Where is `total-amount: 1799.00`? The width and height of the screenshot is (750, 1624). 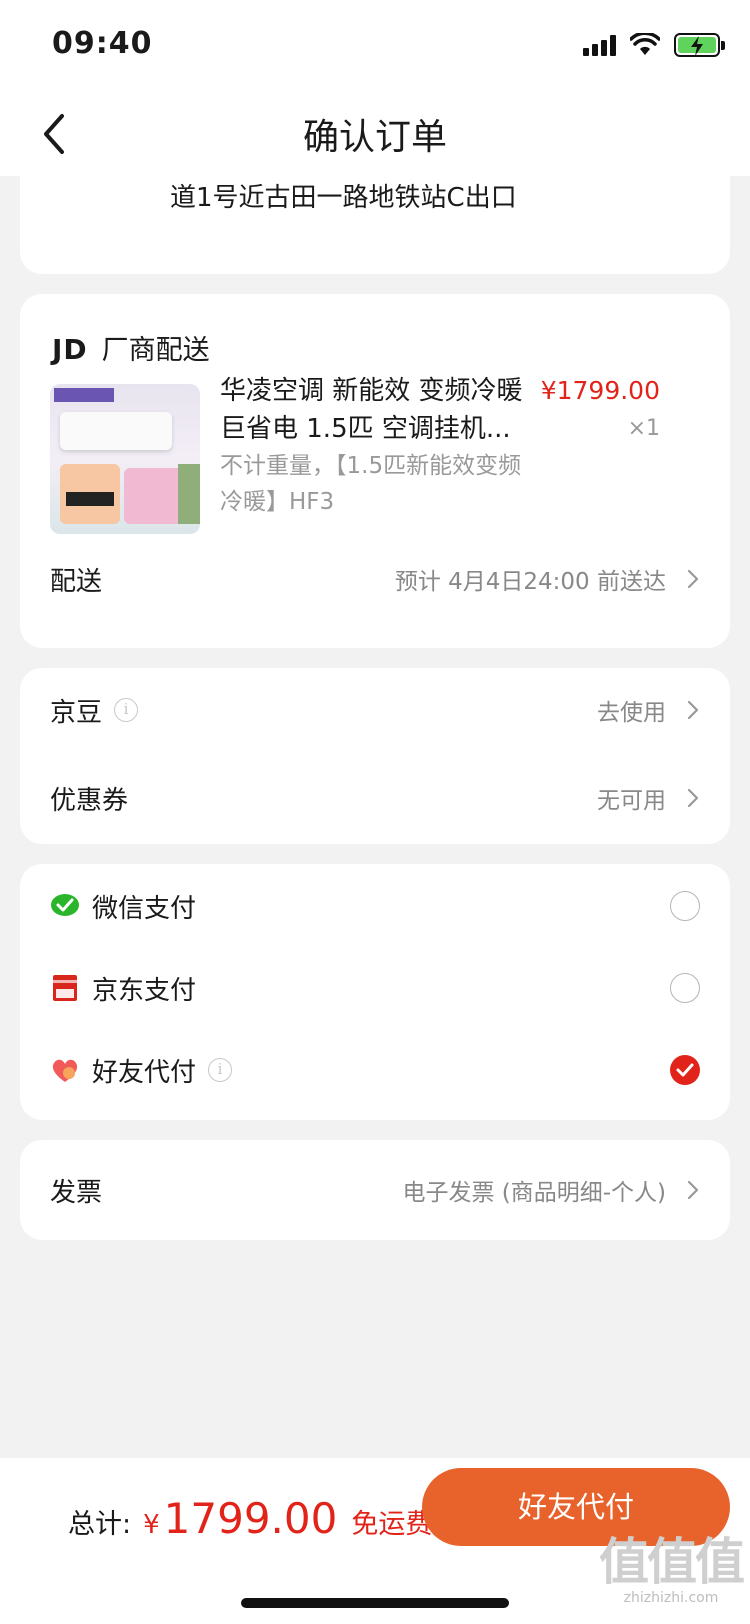
total-amount: 1799.00 is located at coordinates (250, 1518).